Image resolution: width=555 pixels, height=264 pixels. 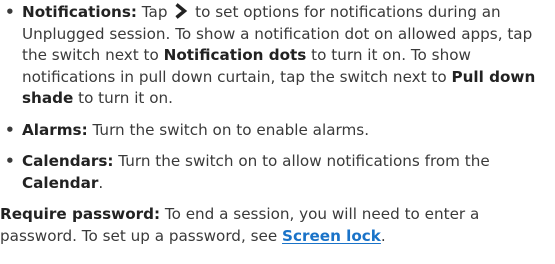 What do you see at coordinates (55, 129) in the screenshot?
I see `alarms-label: Alarms:` at bounding box center [55, 129].